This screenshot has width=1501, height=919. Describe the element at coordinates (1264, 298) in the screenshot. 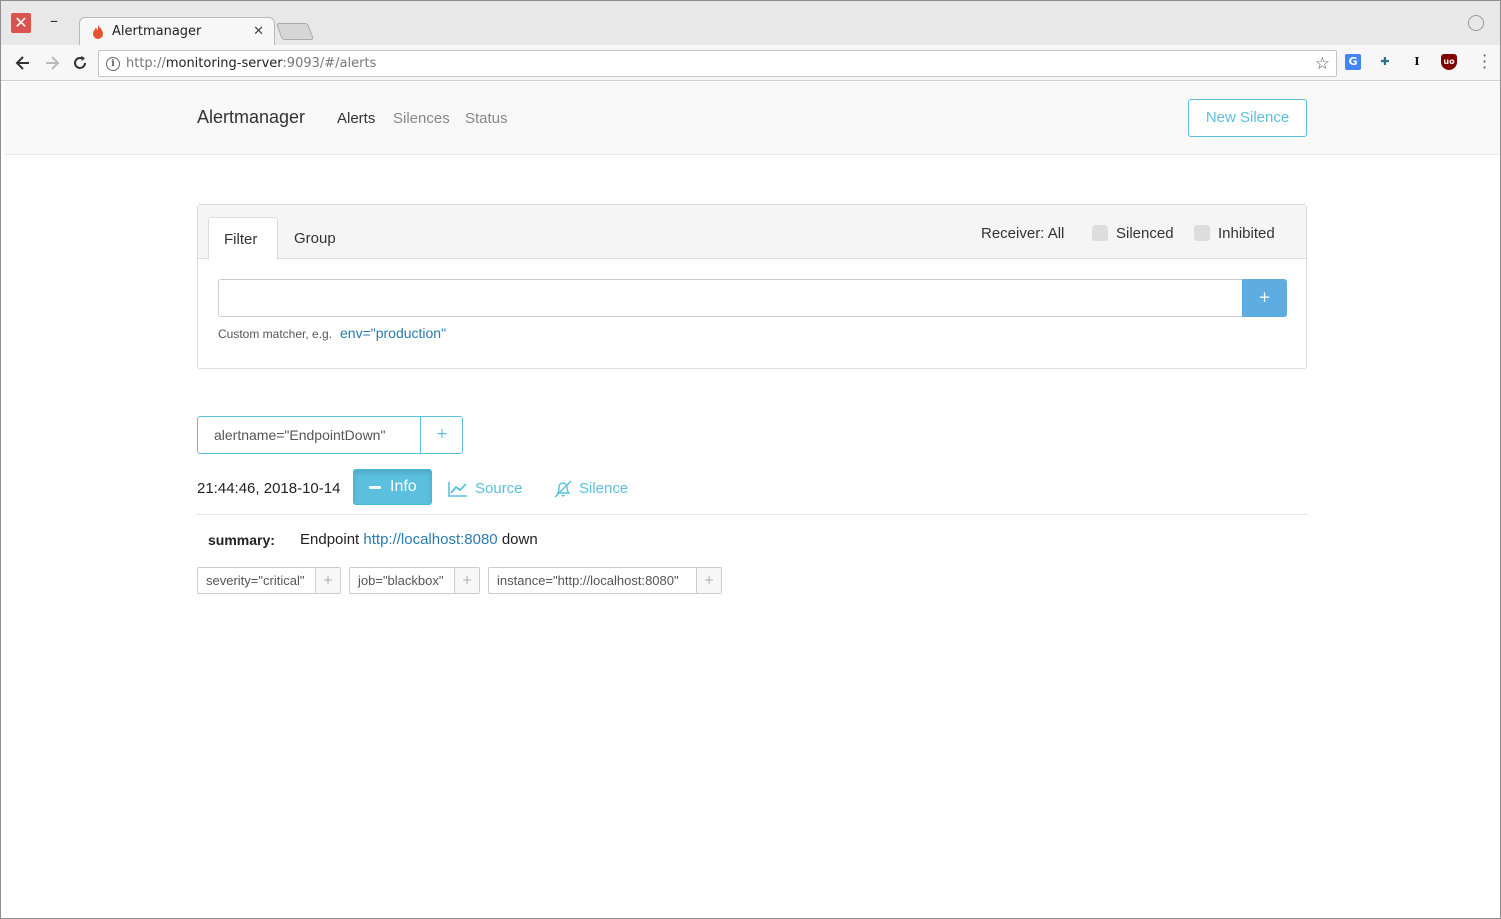

I see `filter-add-button: +` at that location.